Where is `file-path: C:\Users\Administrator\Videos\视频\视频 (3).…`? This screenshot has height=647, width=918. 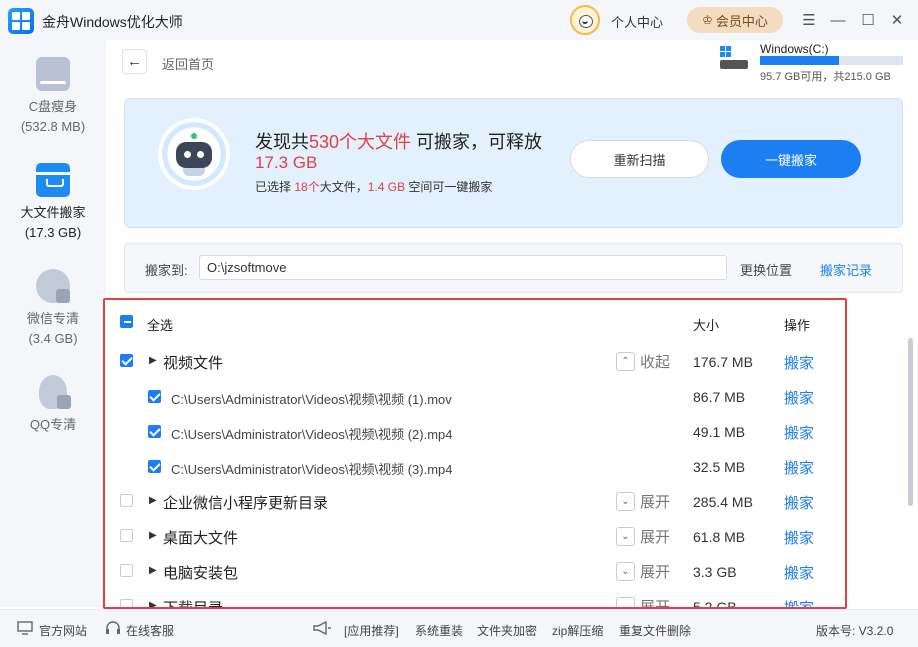 file-path: C:\Users\Administrator\Videos\视频\视频 (3).… is located at coordinates (312, 469).